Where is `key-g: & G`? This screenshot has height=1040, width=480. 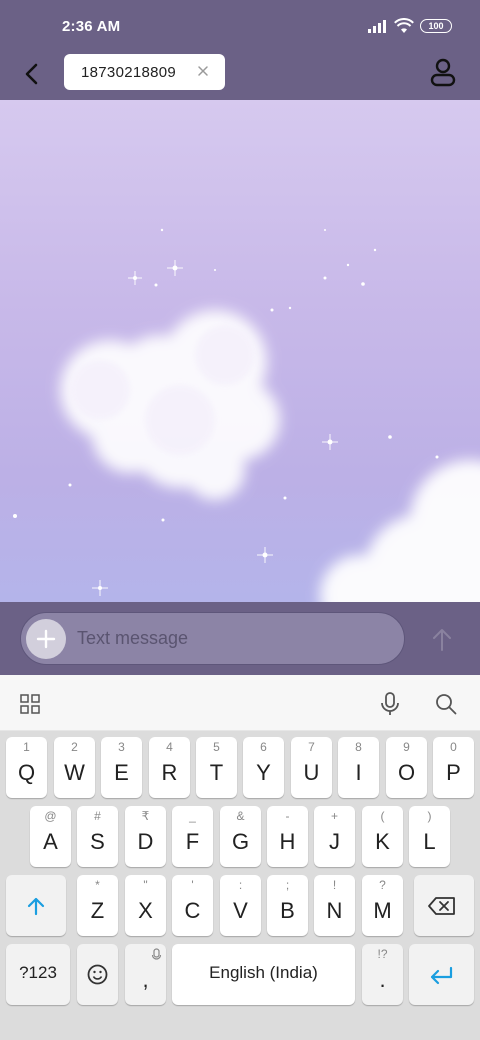 key-g: & G is located at coordinates (240, 836).